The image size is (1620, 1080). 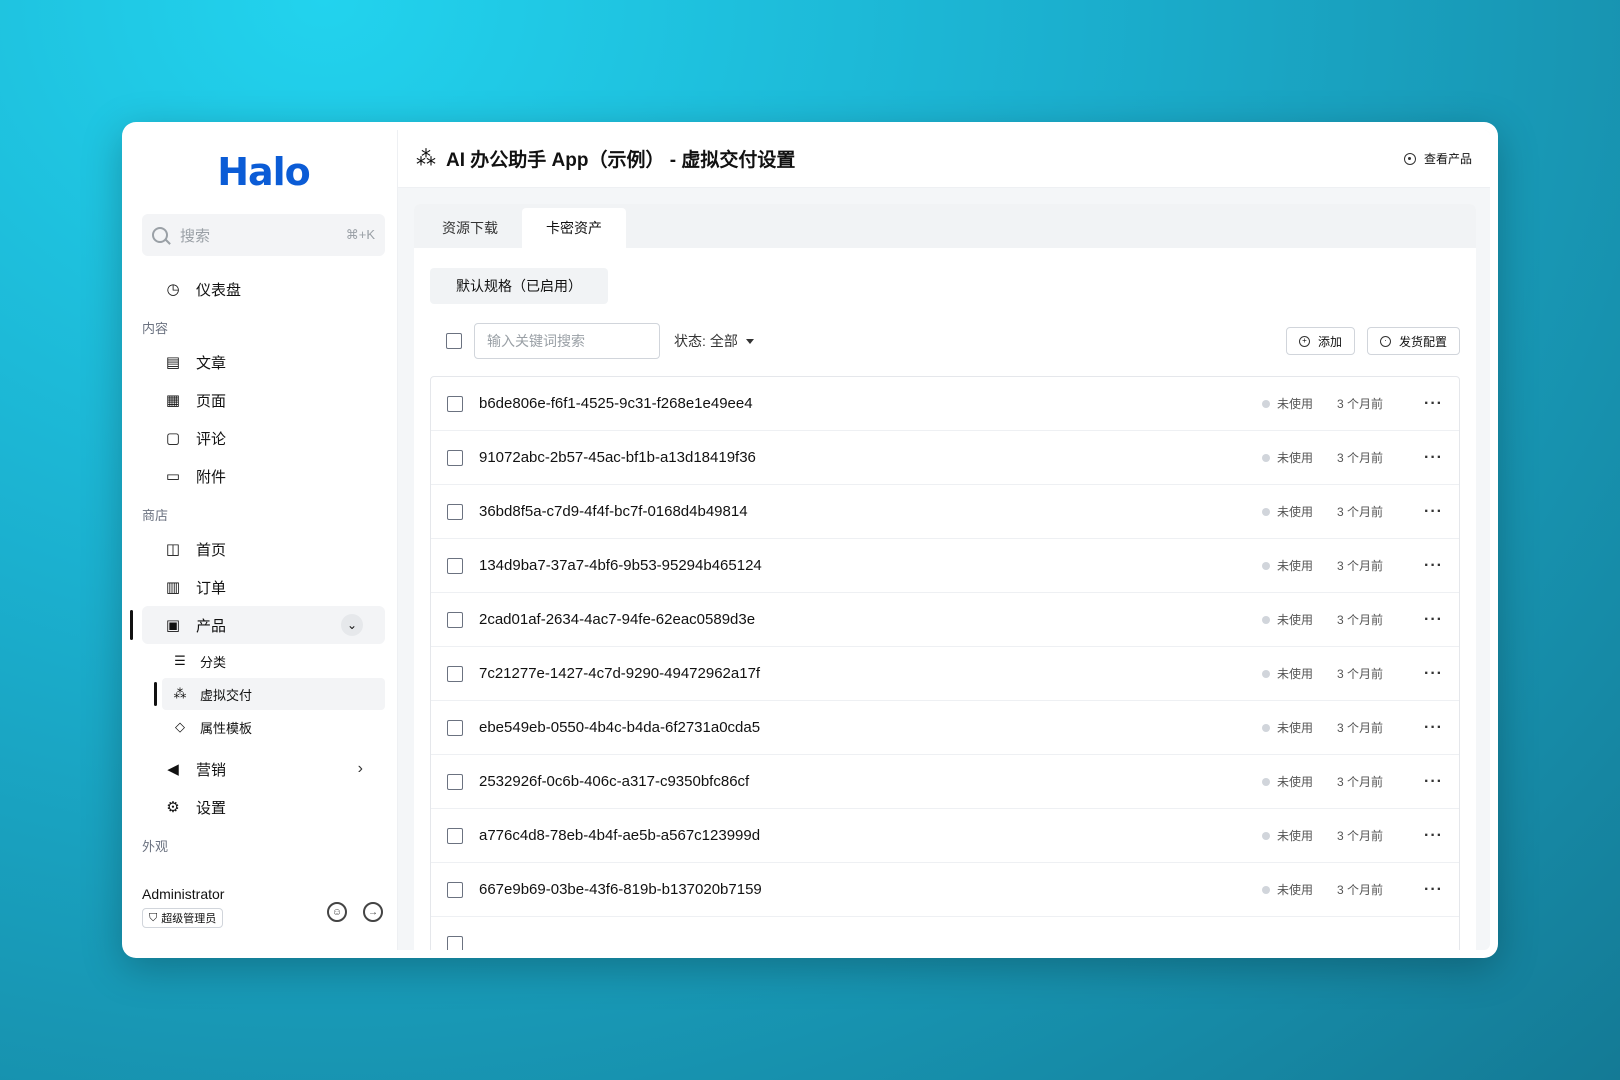 I want to click on shield-icon: ⛉, so click(x=153, y=917).